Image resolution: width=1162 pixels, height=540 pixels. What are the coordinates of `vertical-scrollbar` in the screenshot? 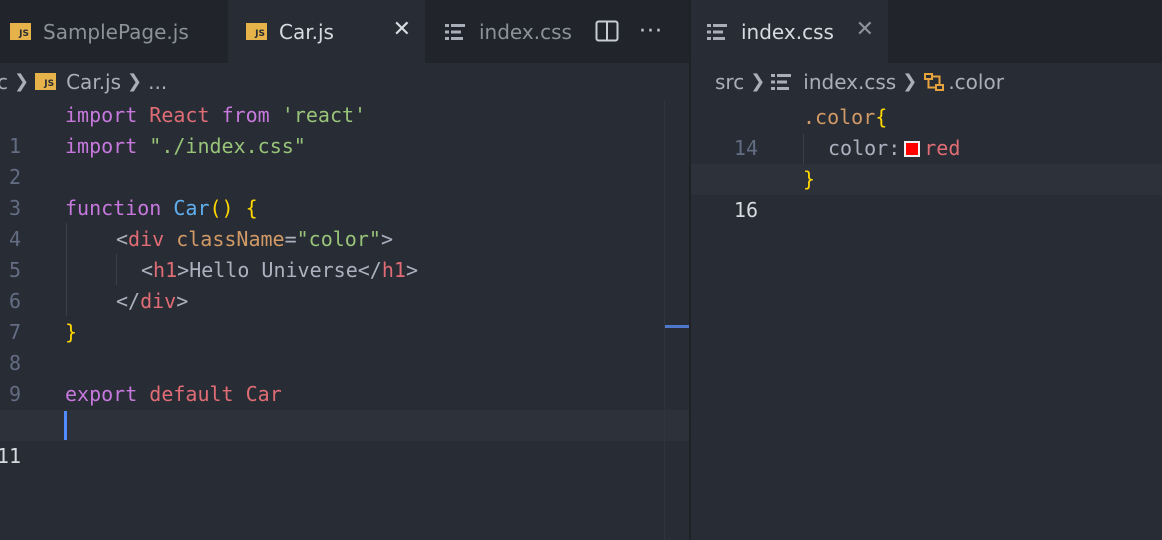 It's located at (664, 320).